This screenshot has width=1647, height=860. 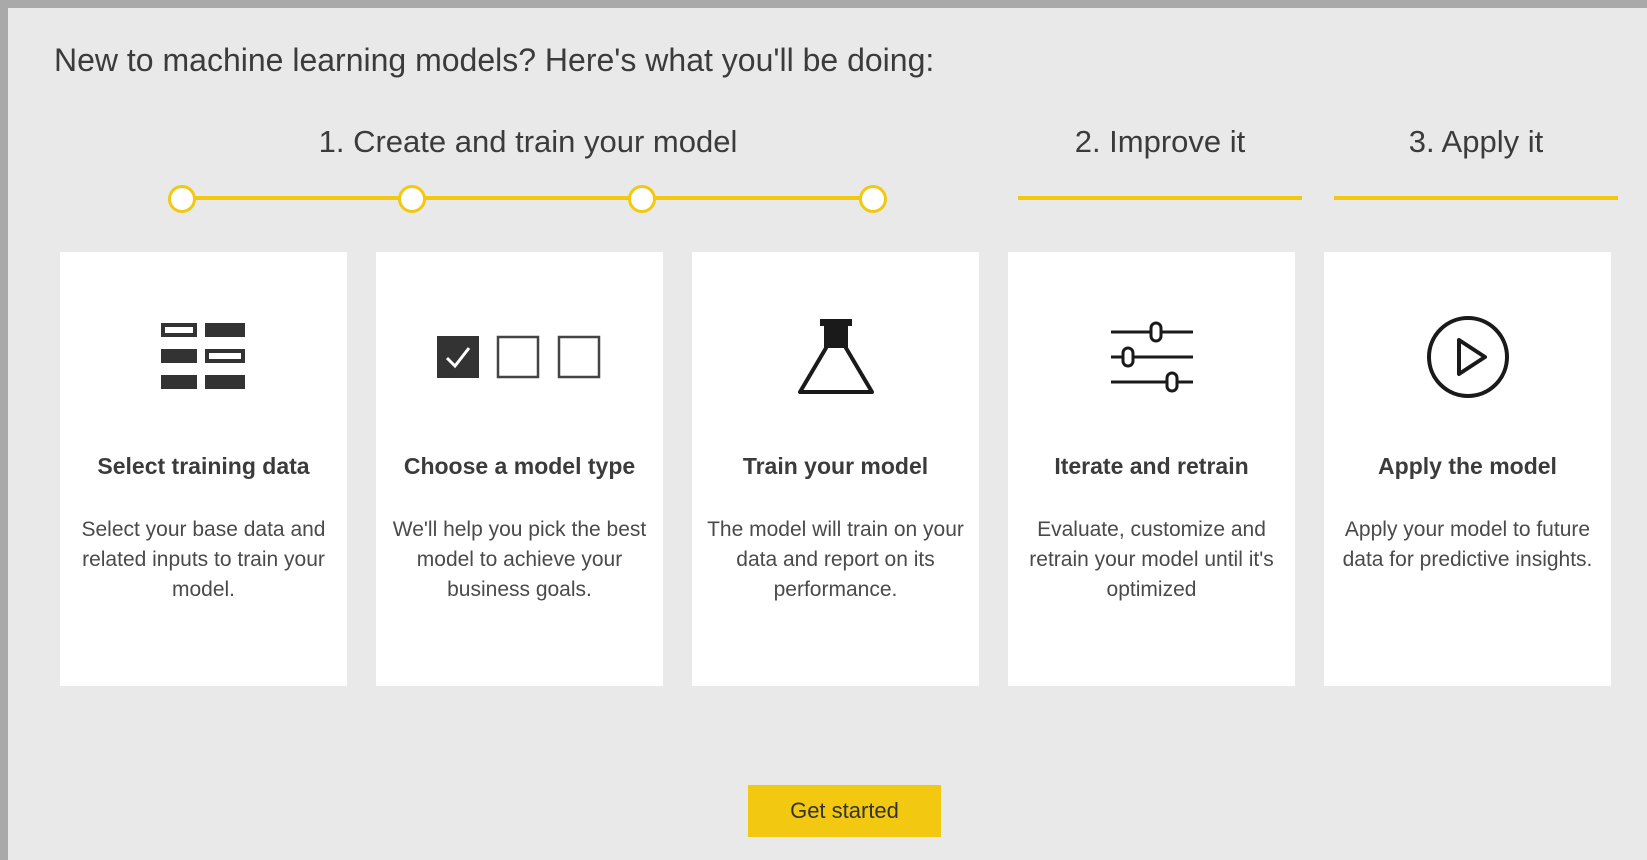 What do you see at coordinates (519, 466) in the screenshot?
I see `step-title: Choose a model type` at bounding box center [519, 466].